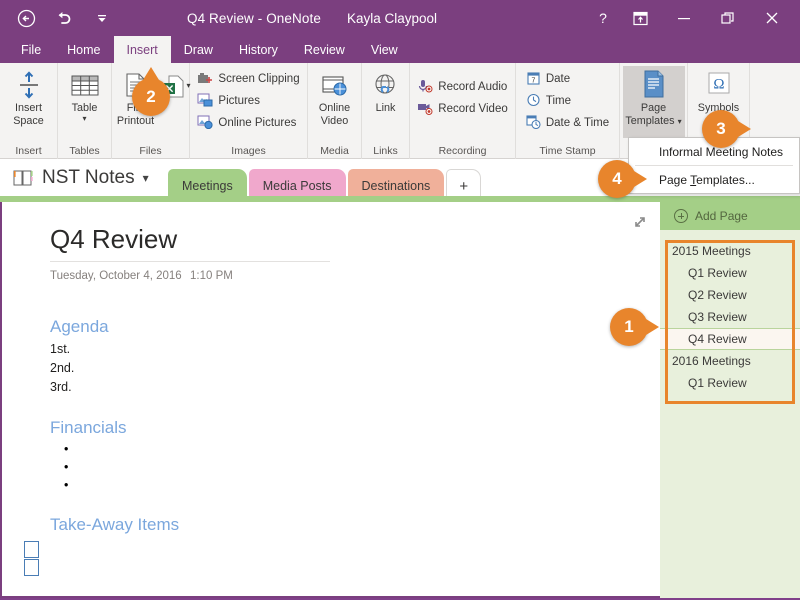  What do you see at coordinates (721, 128) in the screenshot?
I see `callout-number: 3` at bounding box center [721, 128].